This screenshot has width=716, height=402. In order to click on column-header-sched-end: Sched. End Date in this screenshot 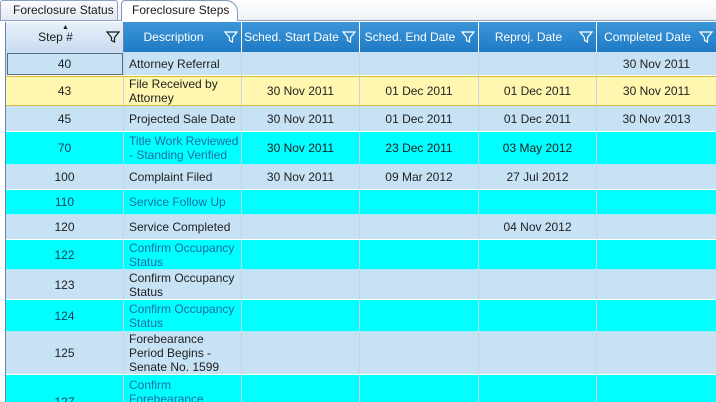, I will do `click(419, 37)`.